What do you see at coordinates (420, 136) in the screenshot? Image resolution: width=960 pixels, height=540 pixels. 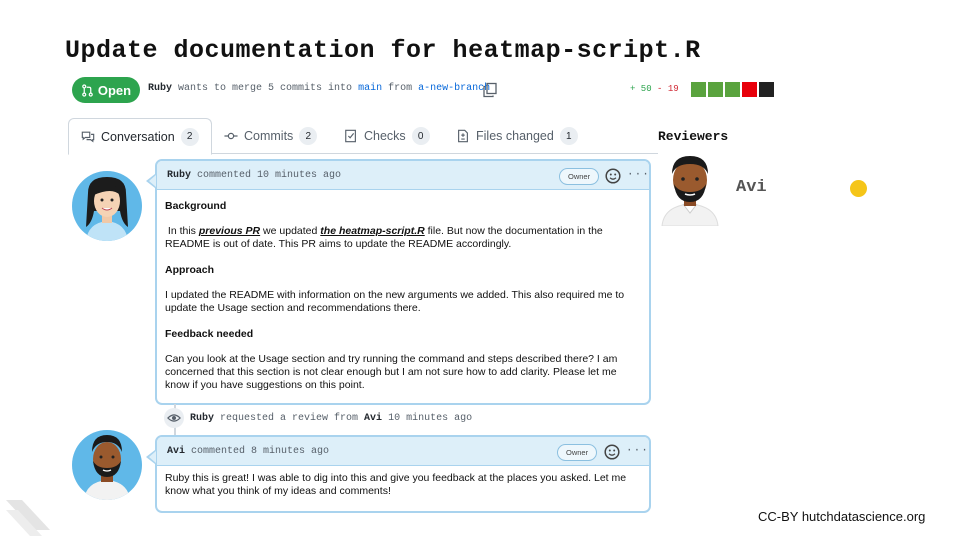 I see `tab-count: 0` at bounding box center [420, 136].